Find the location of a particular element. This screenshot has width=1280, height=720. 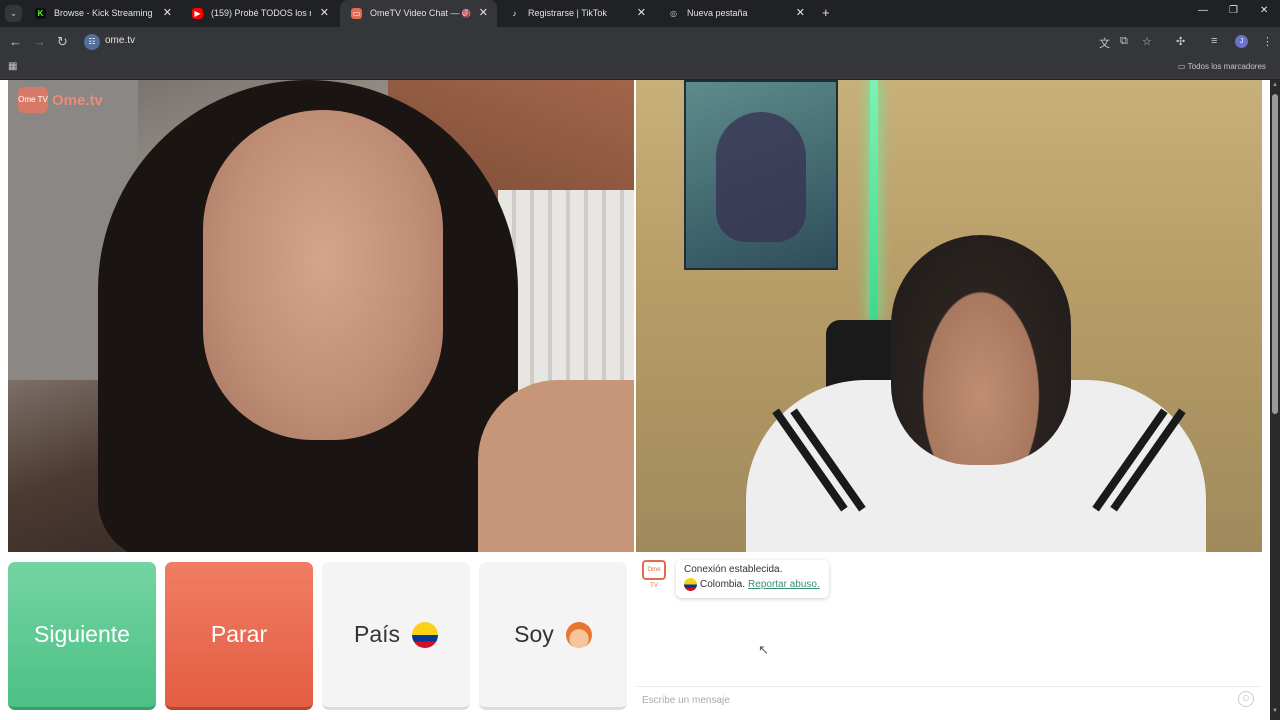

person-shoulder is located at coordinates (556, 466).